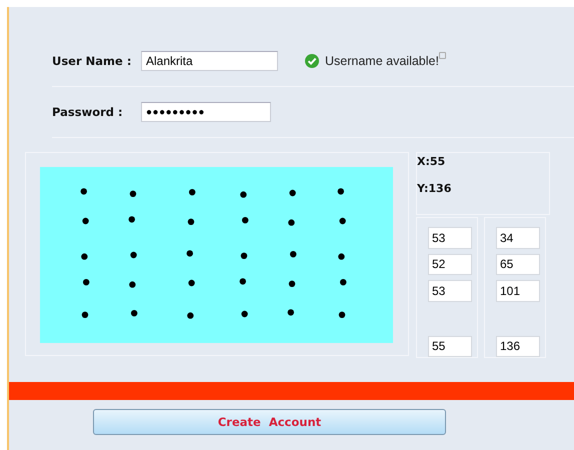 The height and width of the screenshot is (450, 574). I want to click on coordinate-field: 65, so click(518, 264).